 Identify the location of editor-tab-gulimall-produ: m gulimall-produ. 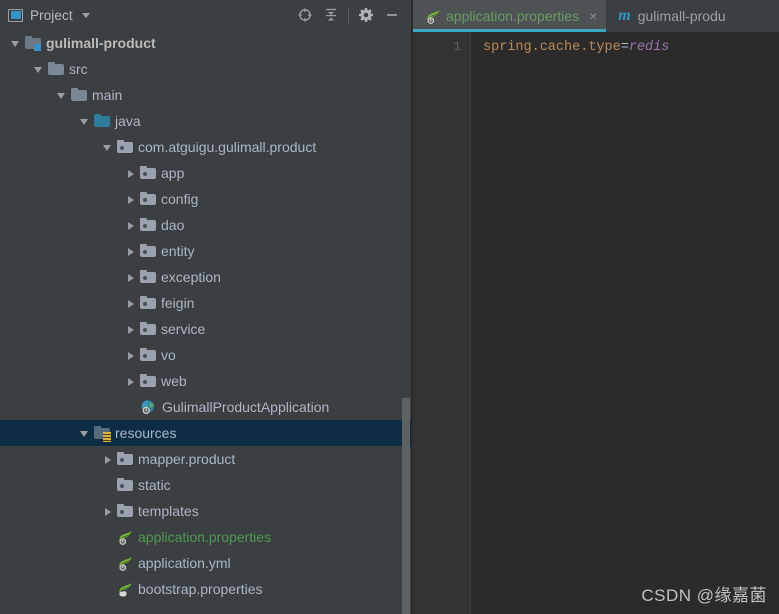
(670, 16).